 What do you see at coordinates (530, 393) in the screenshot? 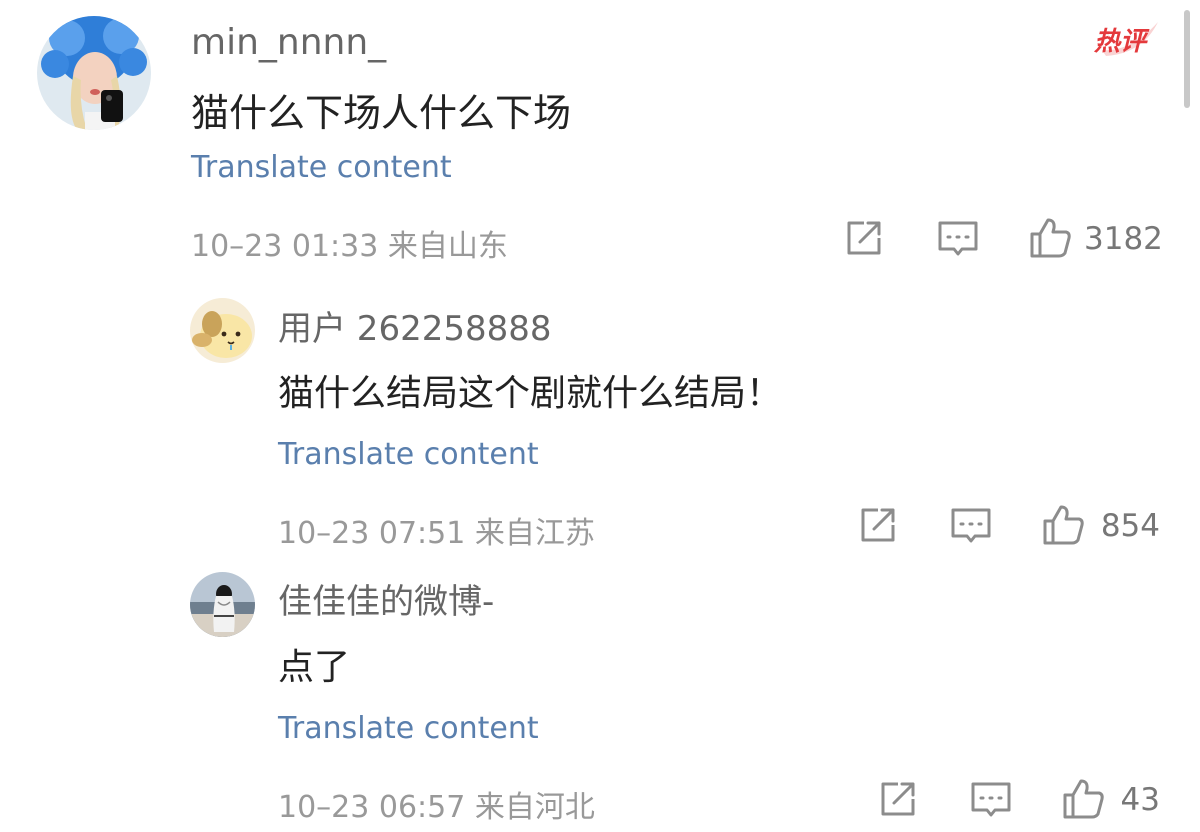
I see `comment-text: 猫什么结局这个剧就什么结局！` at bounding box center [530, 393].